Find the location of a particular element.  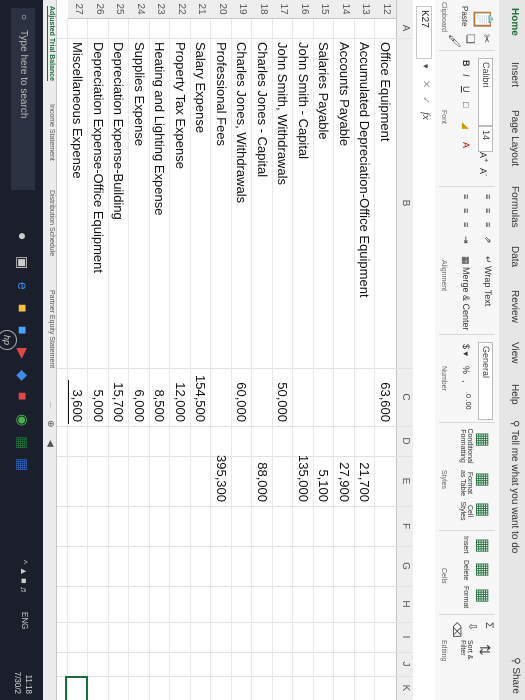

format-table-icon: ▦ is located at coordinates (483, 479).